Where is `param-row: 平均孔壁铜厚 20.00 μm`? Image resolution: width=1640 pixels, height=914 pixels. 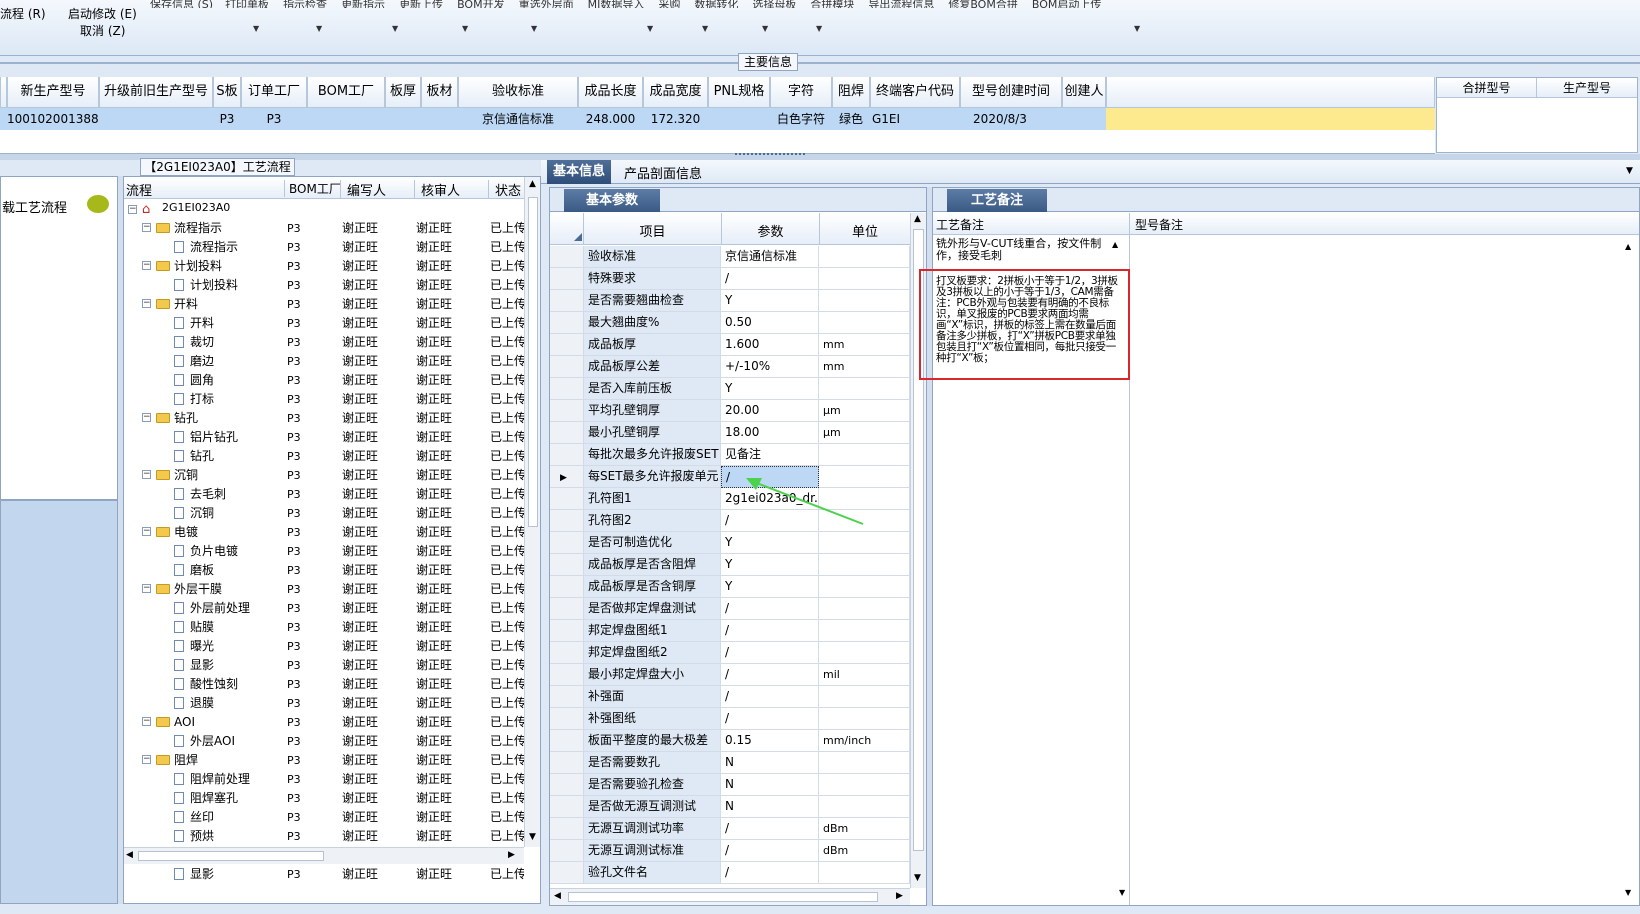
param-row: 平均孔壁铜厚 20.00 μm is located at coordinates (730, 411).